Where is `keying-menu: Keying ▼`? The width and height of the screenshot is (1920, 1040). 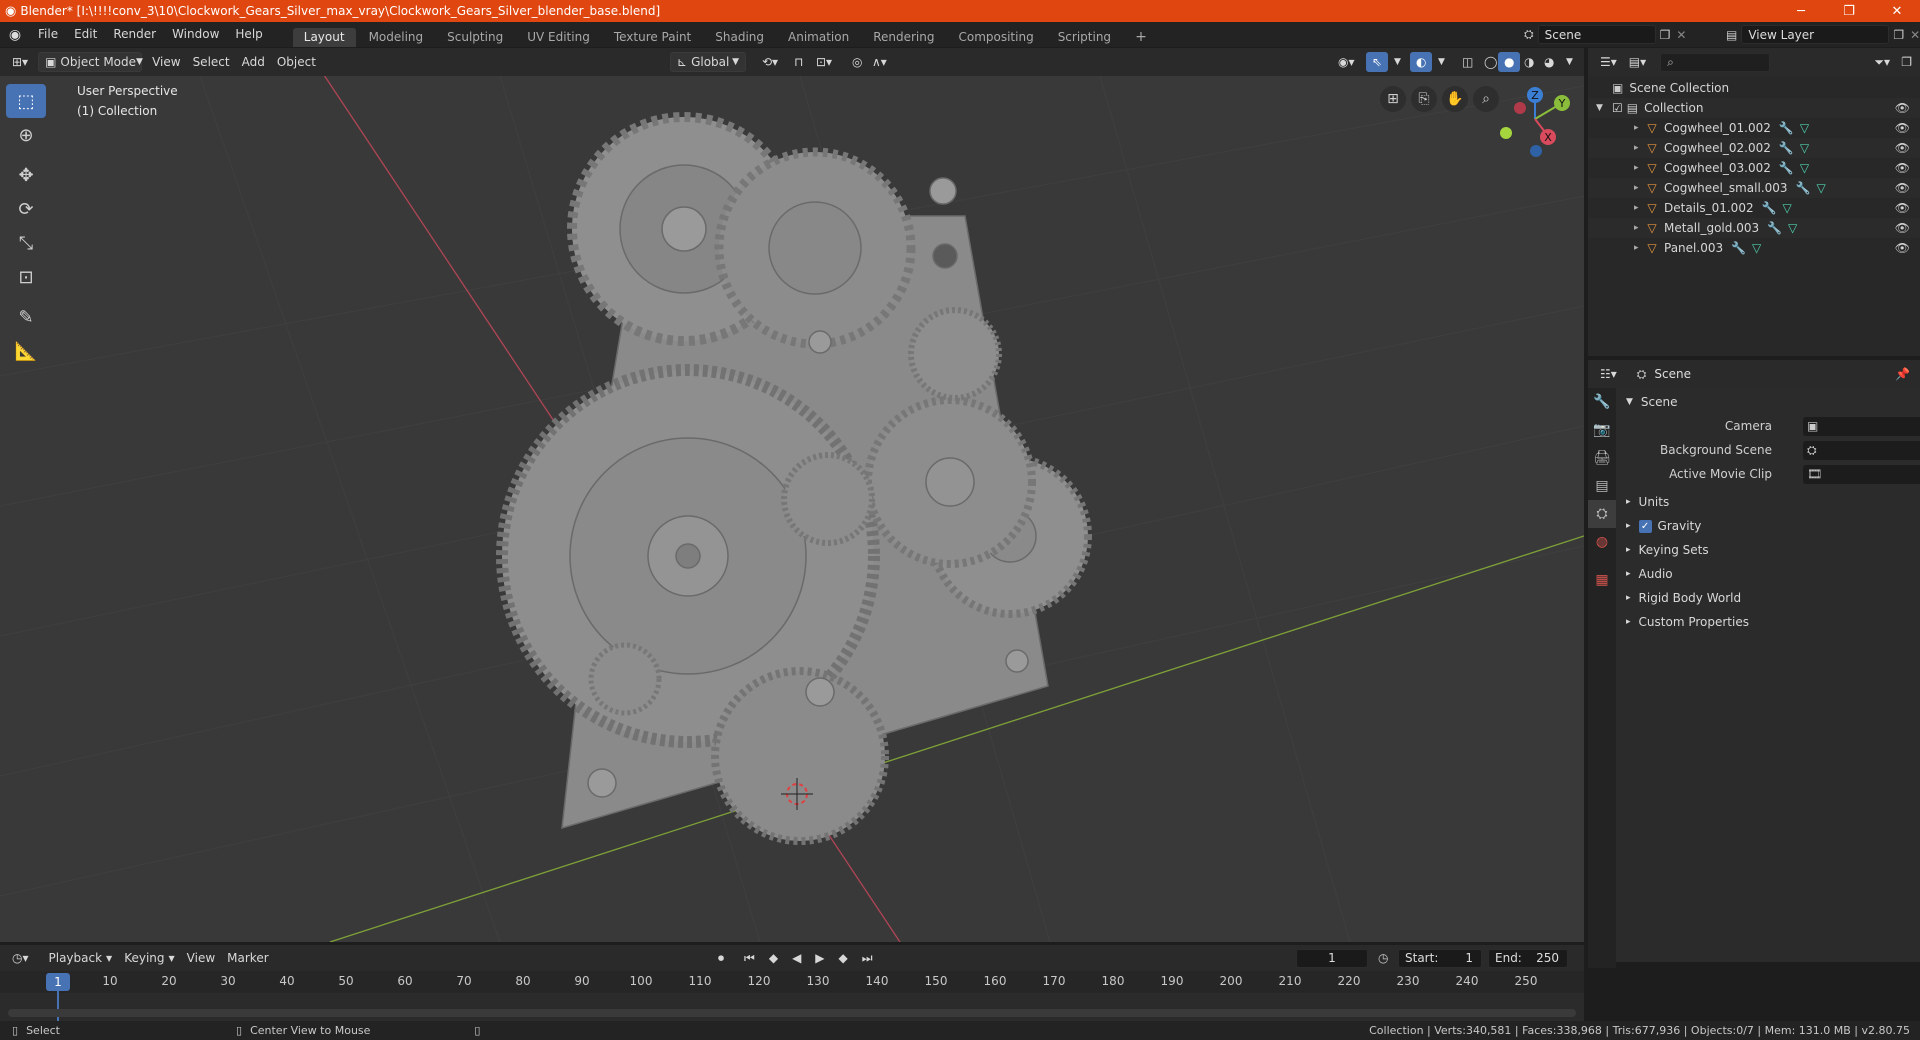
keying-menu: Keying ▼ is located at coordinates (149, 958).